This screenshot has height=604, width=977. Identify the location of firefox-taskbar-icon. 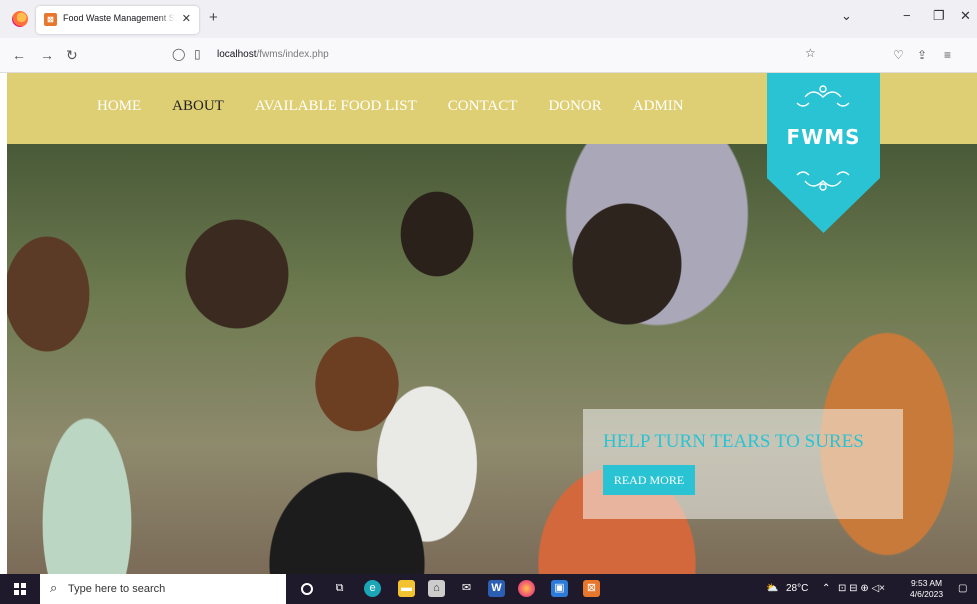
(526, 588).